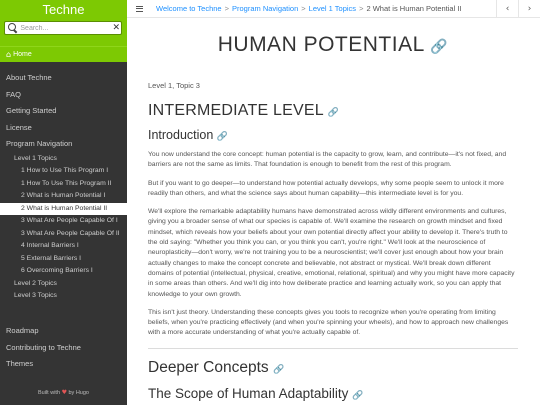  Describe the element at coordinates (63, 284) in the screenshot. I see `sidebar-item-level2-topics: Level 2 Topics` at that location.